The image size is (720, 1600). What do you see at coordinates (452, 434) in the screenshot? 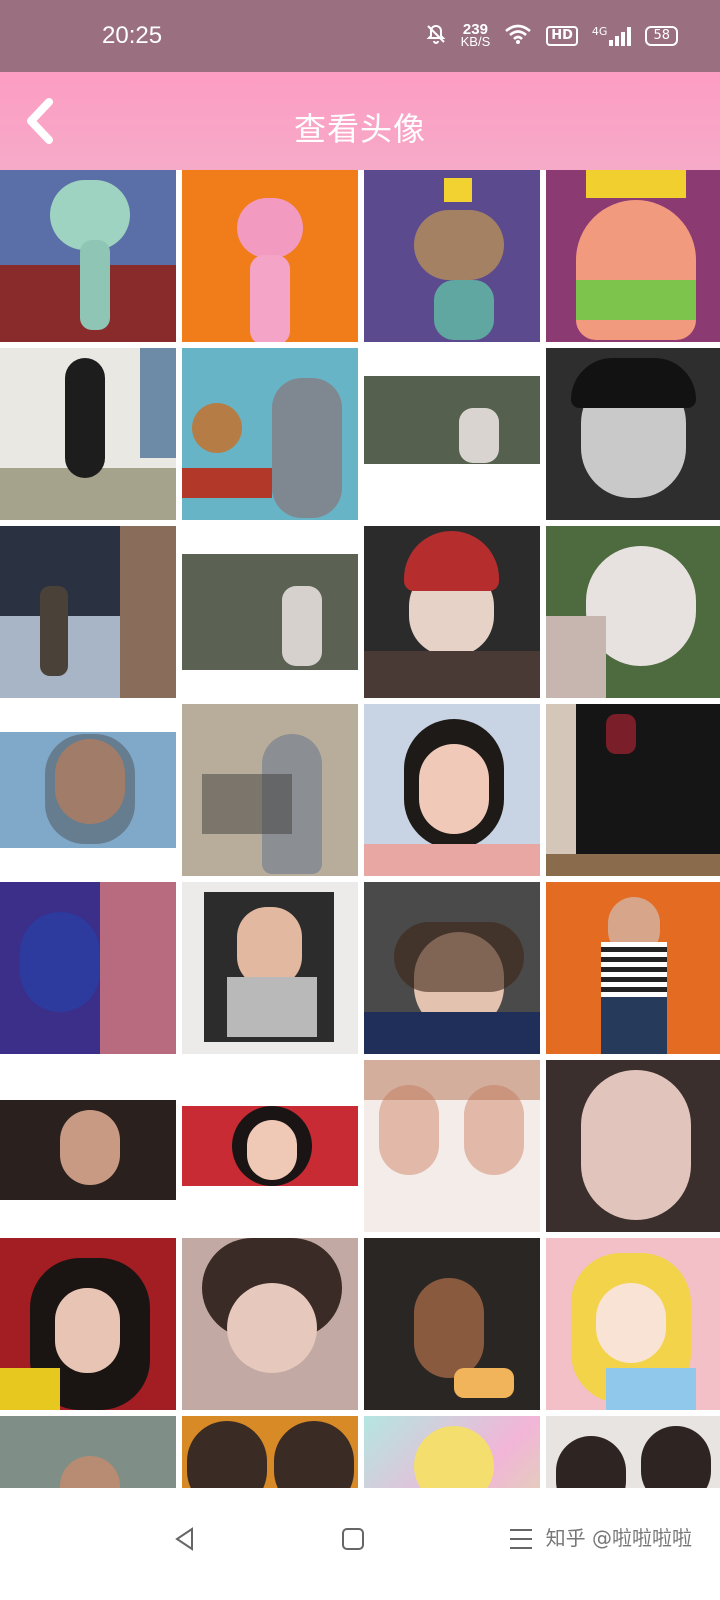
I see `avatar-garden-boy` at bounding box center [452, 434].